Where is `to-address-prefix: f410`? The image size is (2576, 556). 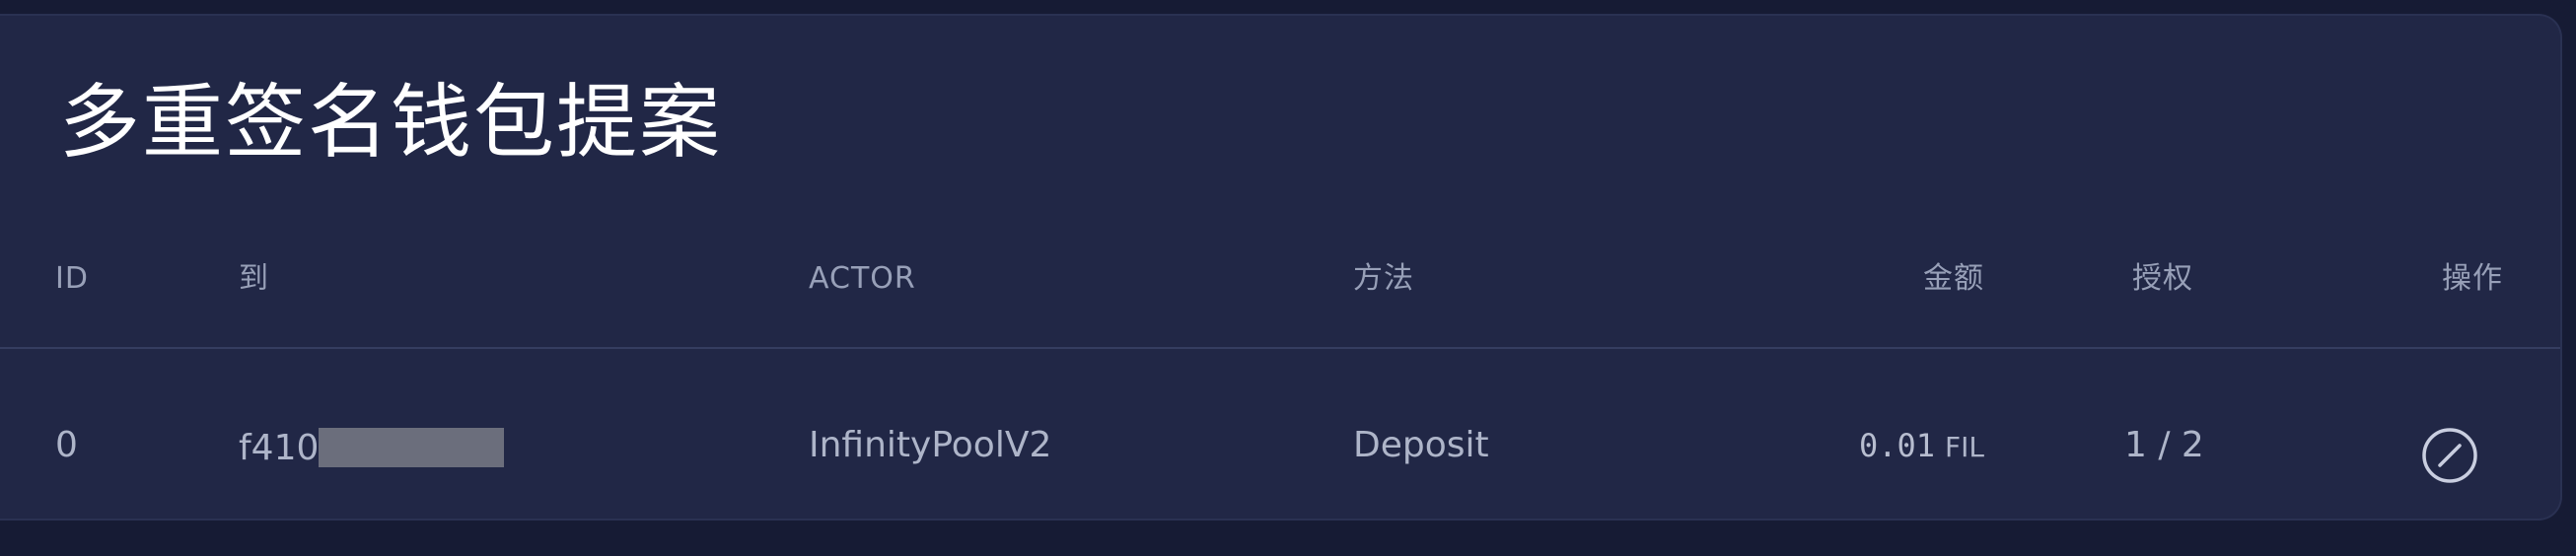 to-address-prefix: f410 is located at coordinates (280, 448).